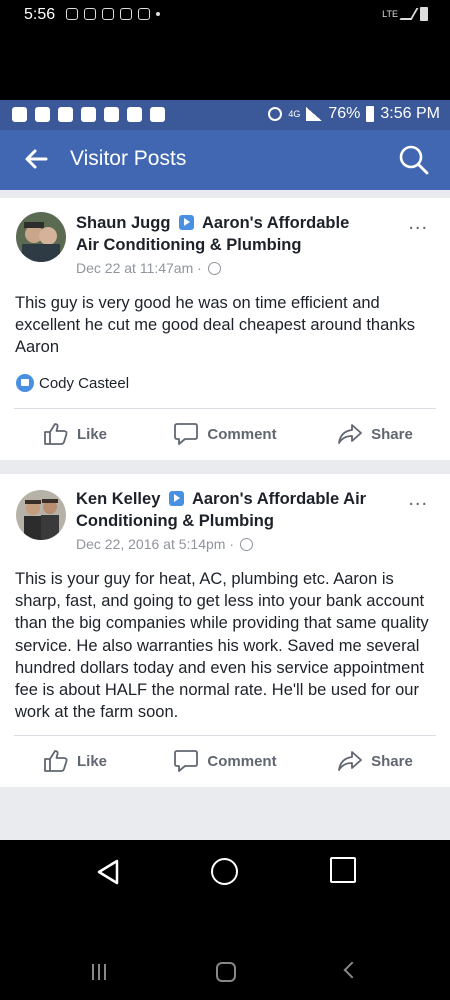 The width and height of the screenshot is (450, 1000). Describe the element at coordinates (225, 115) in the screenshot. I see `inner-status-bar: 4G 76% 3:56 PM` at that location.